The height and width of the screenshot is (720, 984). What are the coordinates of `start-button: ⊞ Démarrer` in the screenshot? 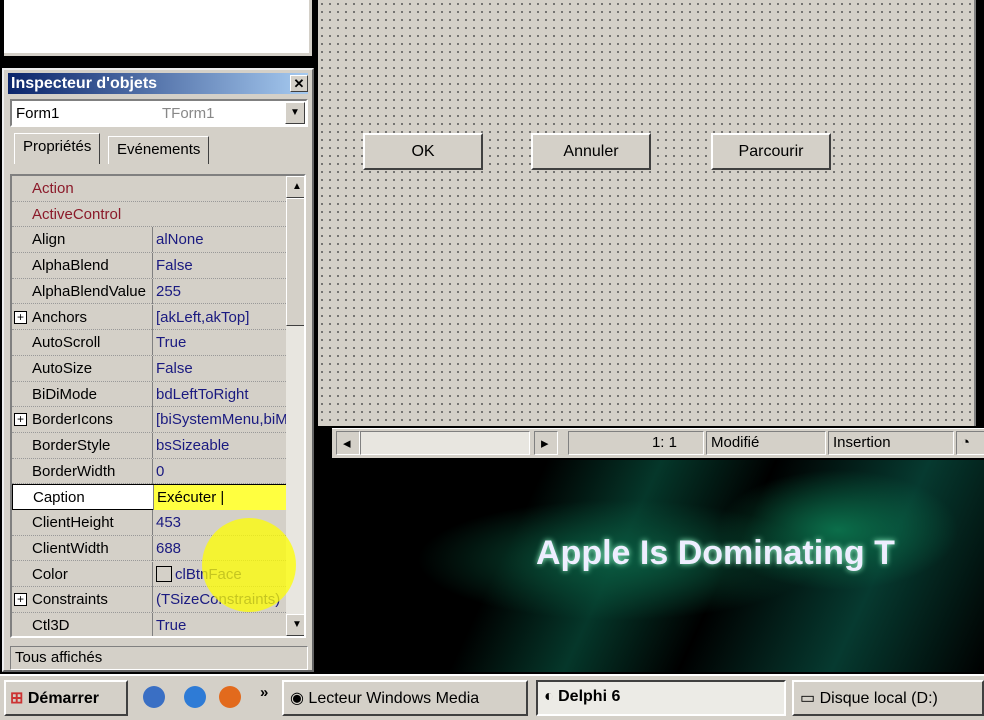 It's located at (66, 698).